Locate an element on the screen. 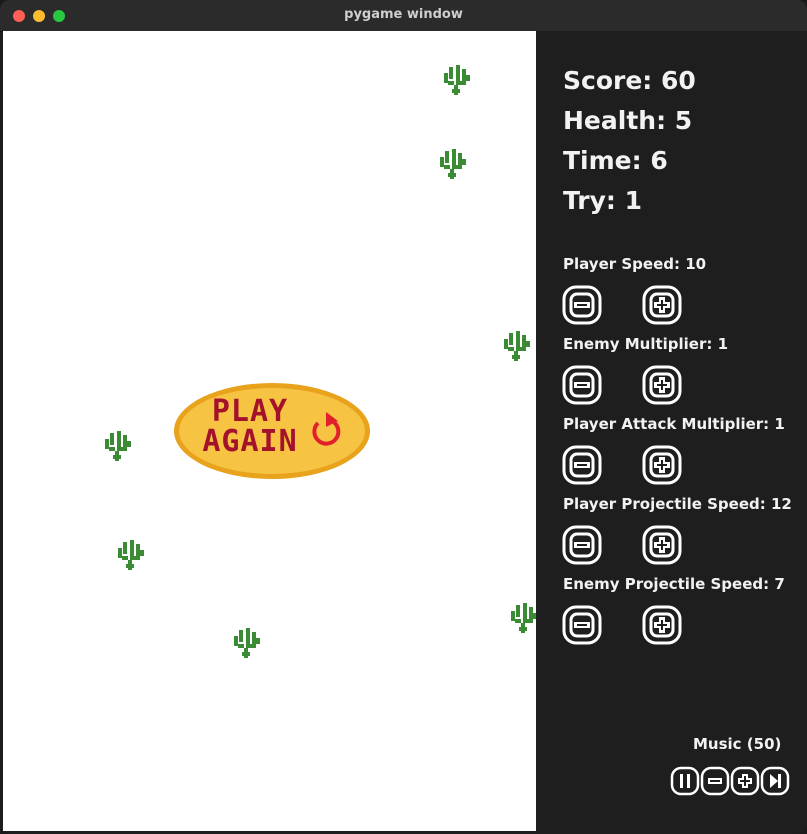  player-projectile-speed-increase-button is located at coordinates (662, 545).